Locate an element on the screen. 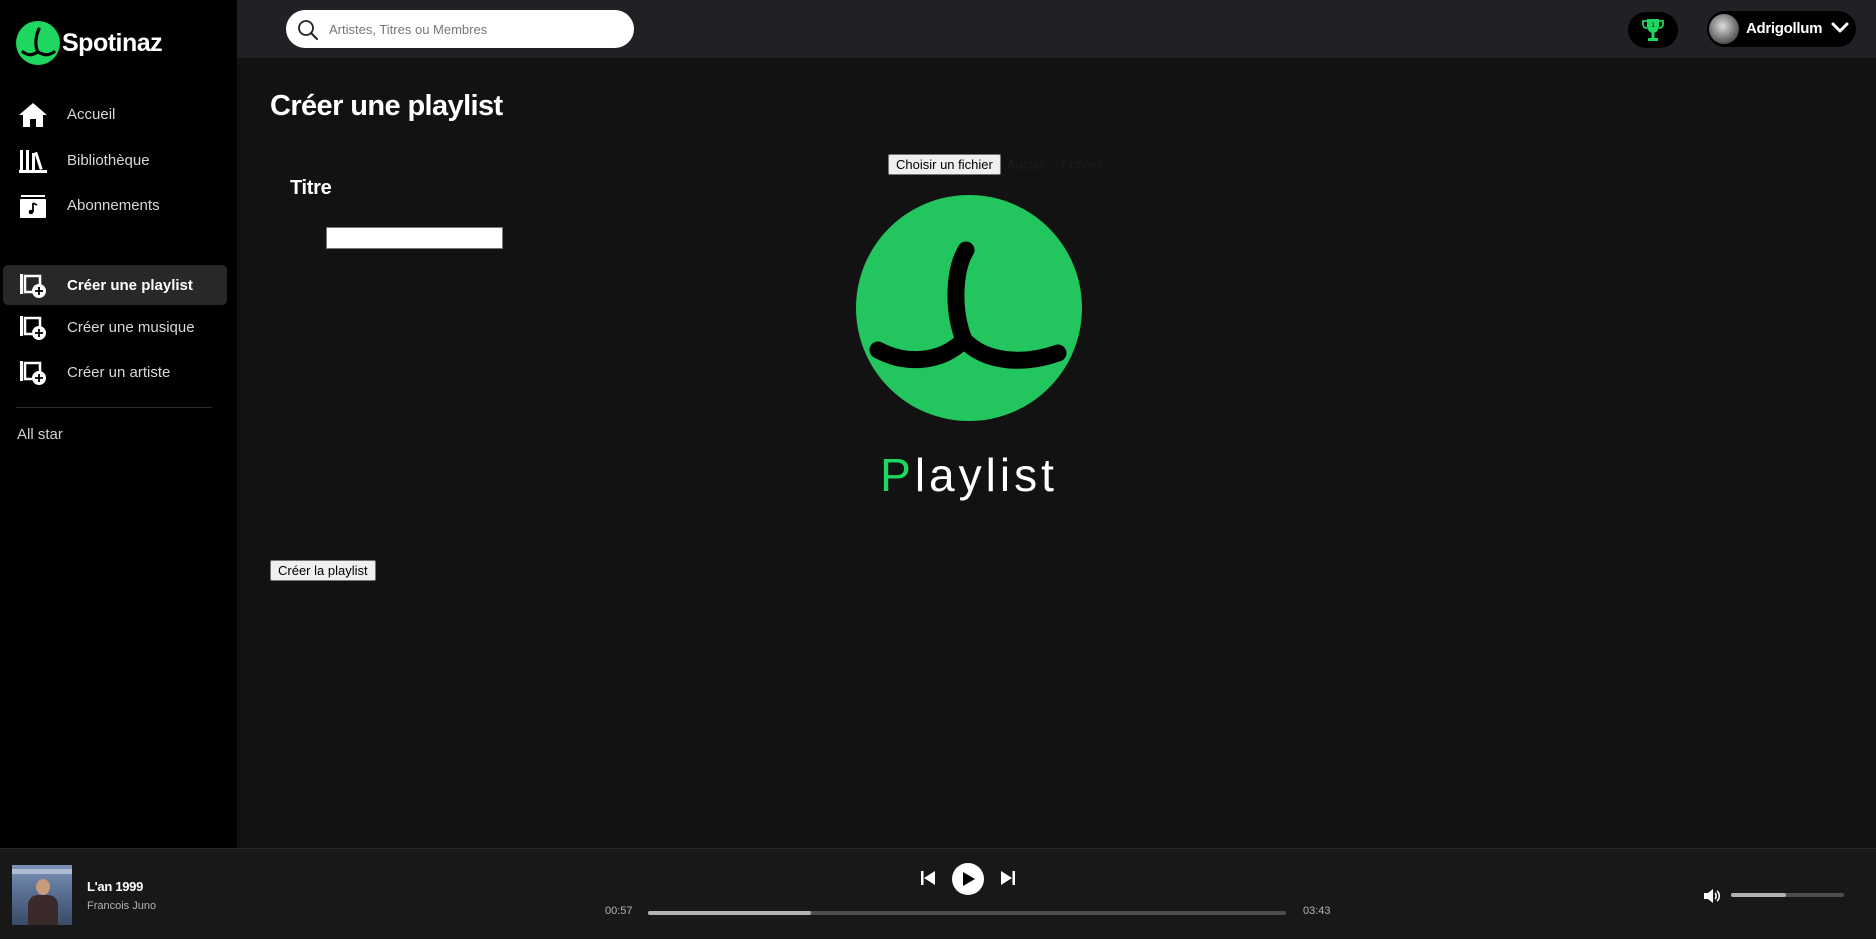 The image size is (1876, 939). progress-fill is located at coordinates (730, 913).